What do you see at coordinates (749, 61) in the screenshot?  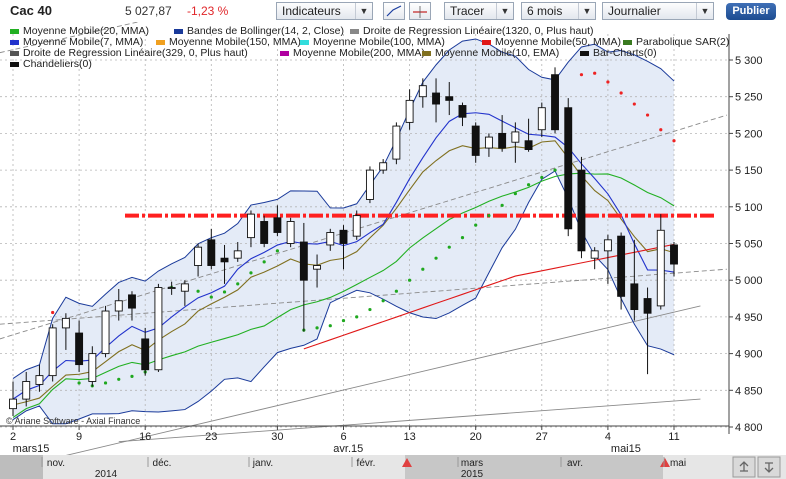 I see `price-tick-label: 5 300` at bounding box center [749, 61].